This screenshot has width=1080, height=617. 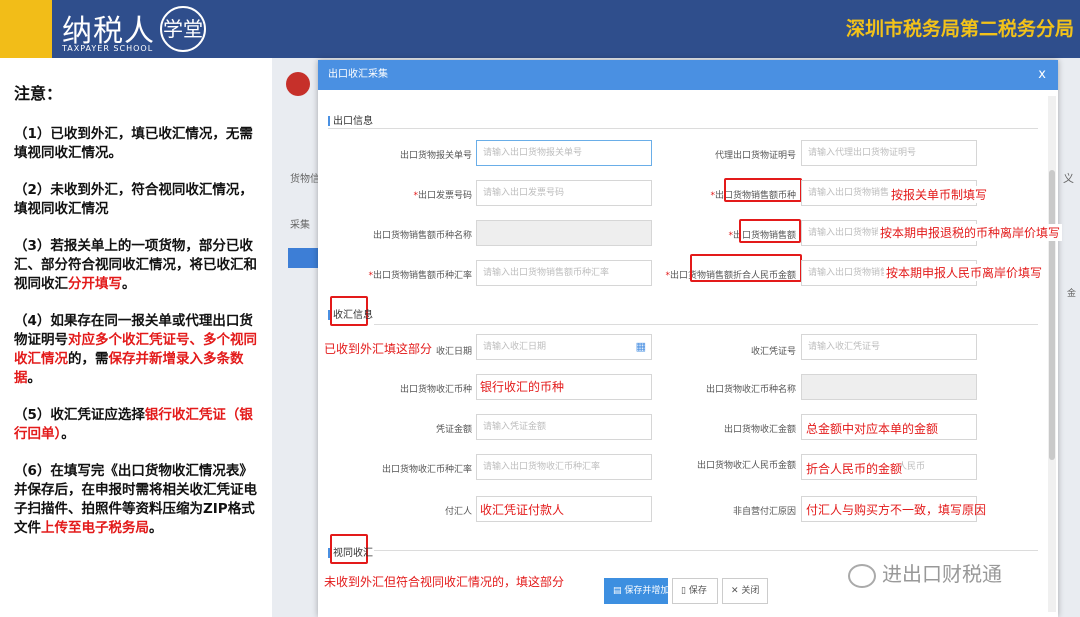 What do you see at coordinates (129, 284) in the screenshot?
I see `note-3-end: 。` at bounding box center [129, 284].